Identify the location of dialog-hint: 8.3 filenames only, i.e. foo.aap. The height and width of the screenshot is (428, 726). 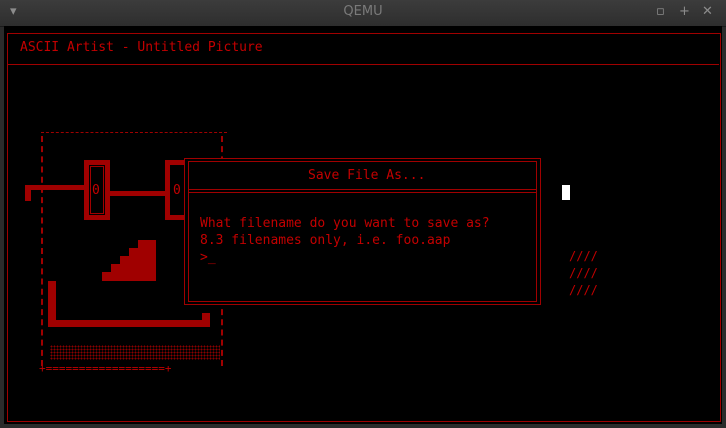
(325, 240).